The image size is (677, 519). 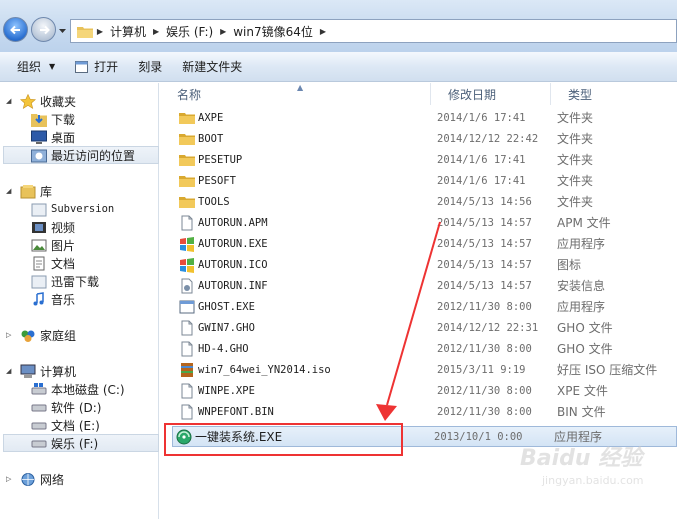 I want to click on nav-desktop: 桌面, so click(x=53, y=137).